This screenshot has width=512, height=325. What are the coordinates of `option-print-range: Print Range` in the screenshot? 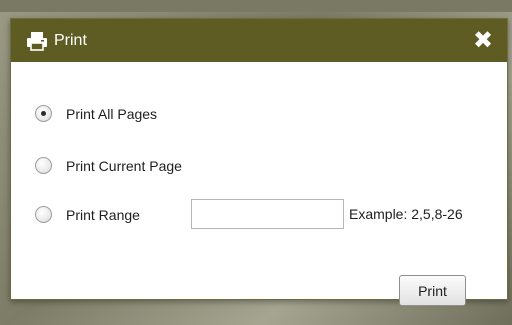 It's located at (87, 214).